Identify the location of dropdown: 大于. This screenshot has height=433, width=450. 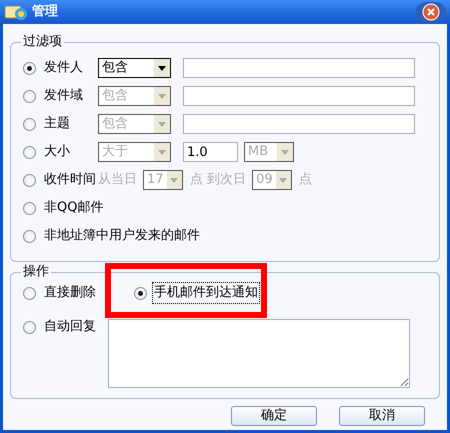
(134, 152).